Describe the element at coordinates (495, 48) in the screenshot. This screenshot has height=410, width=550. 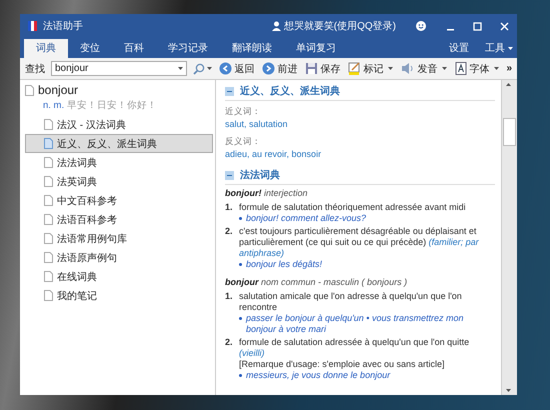
I see `menu-item: 工具` at that location.